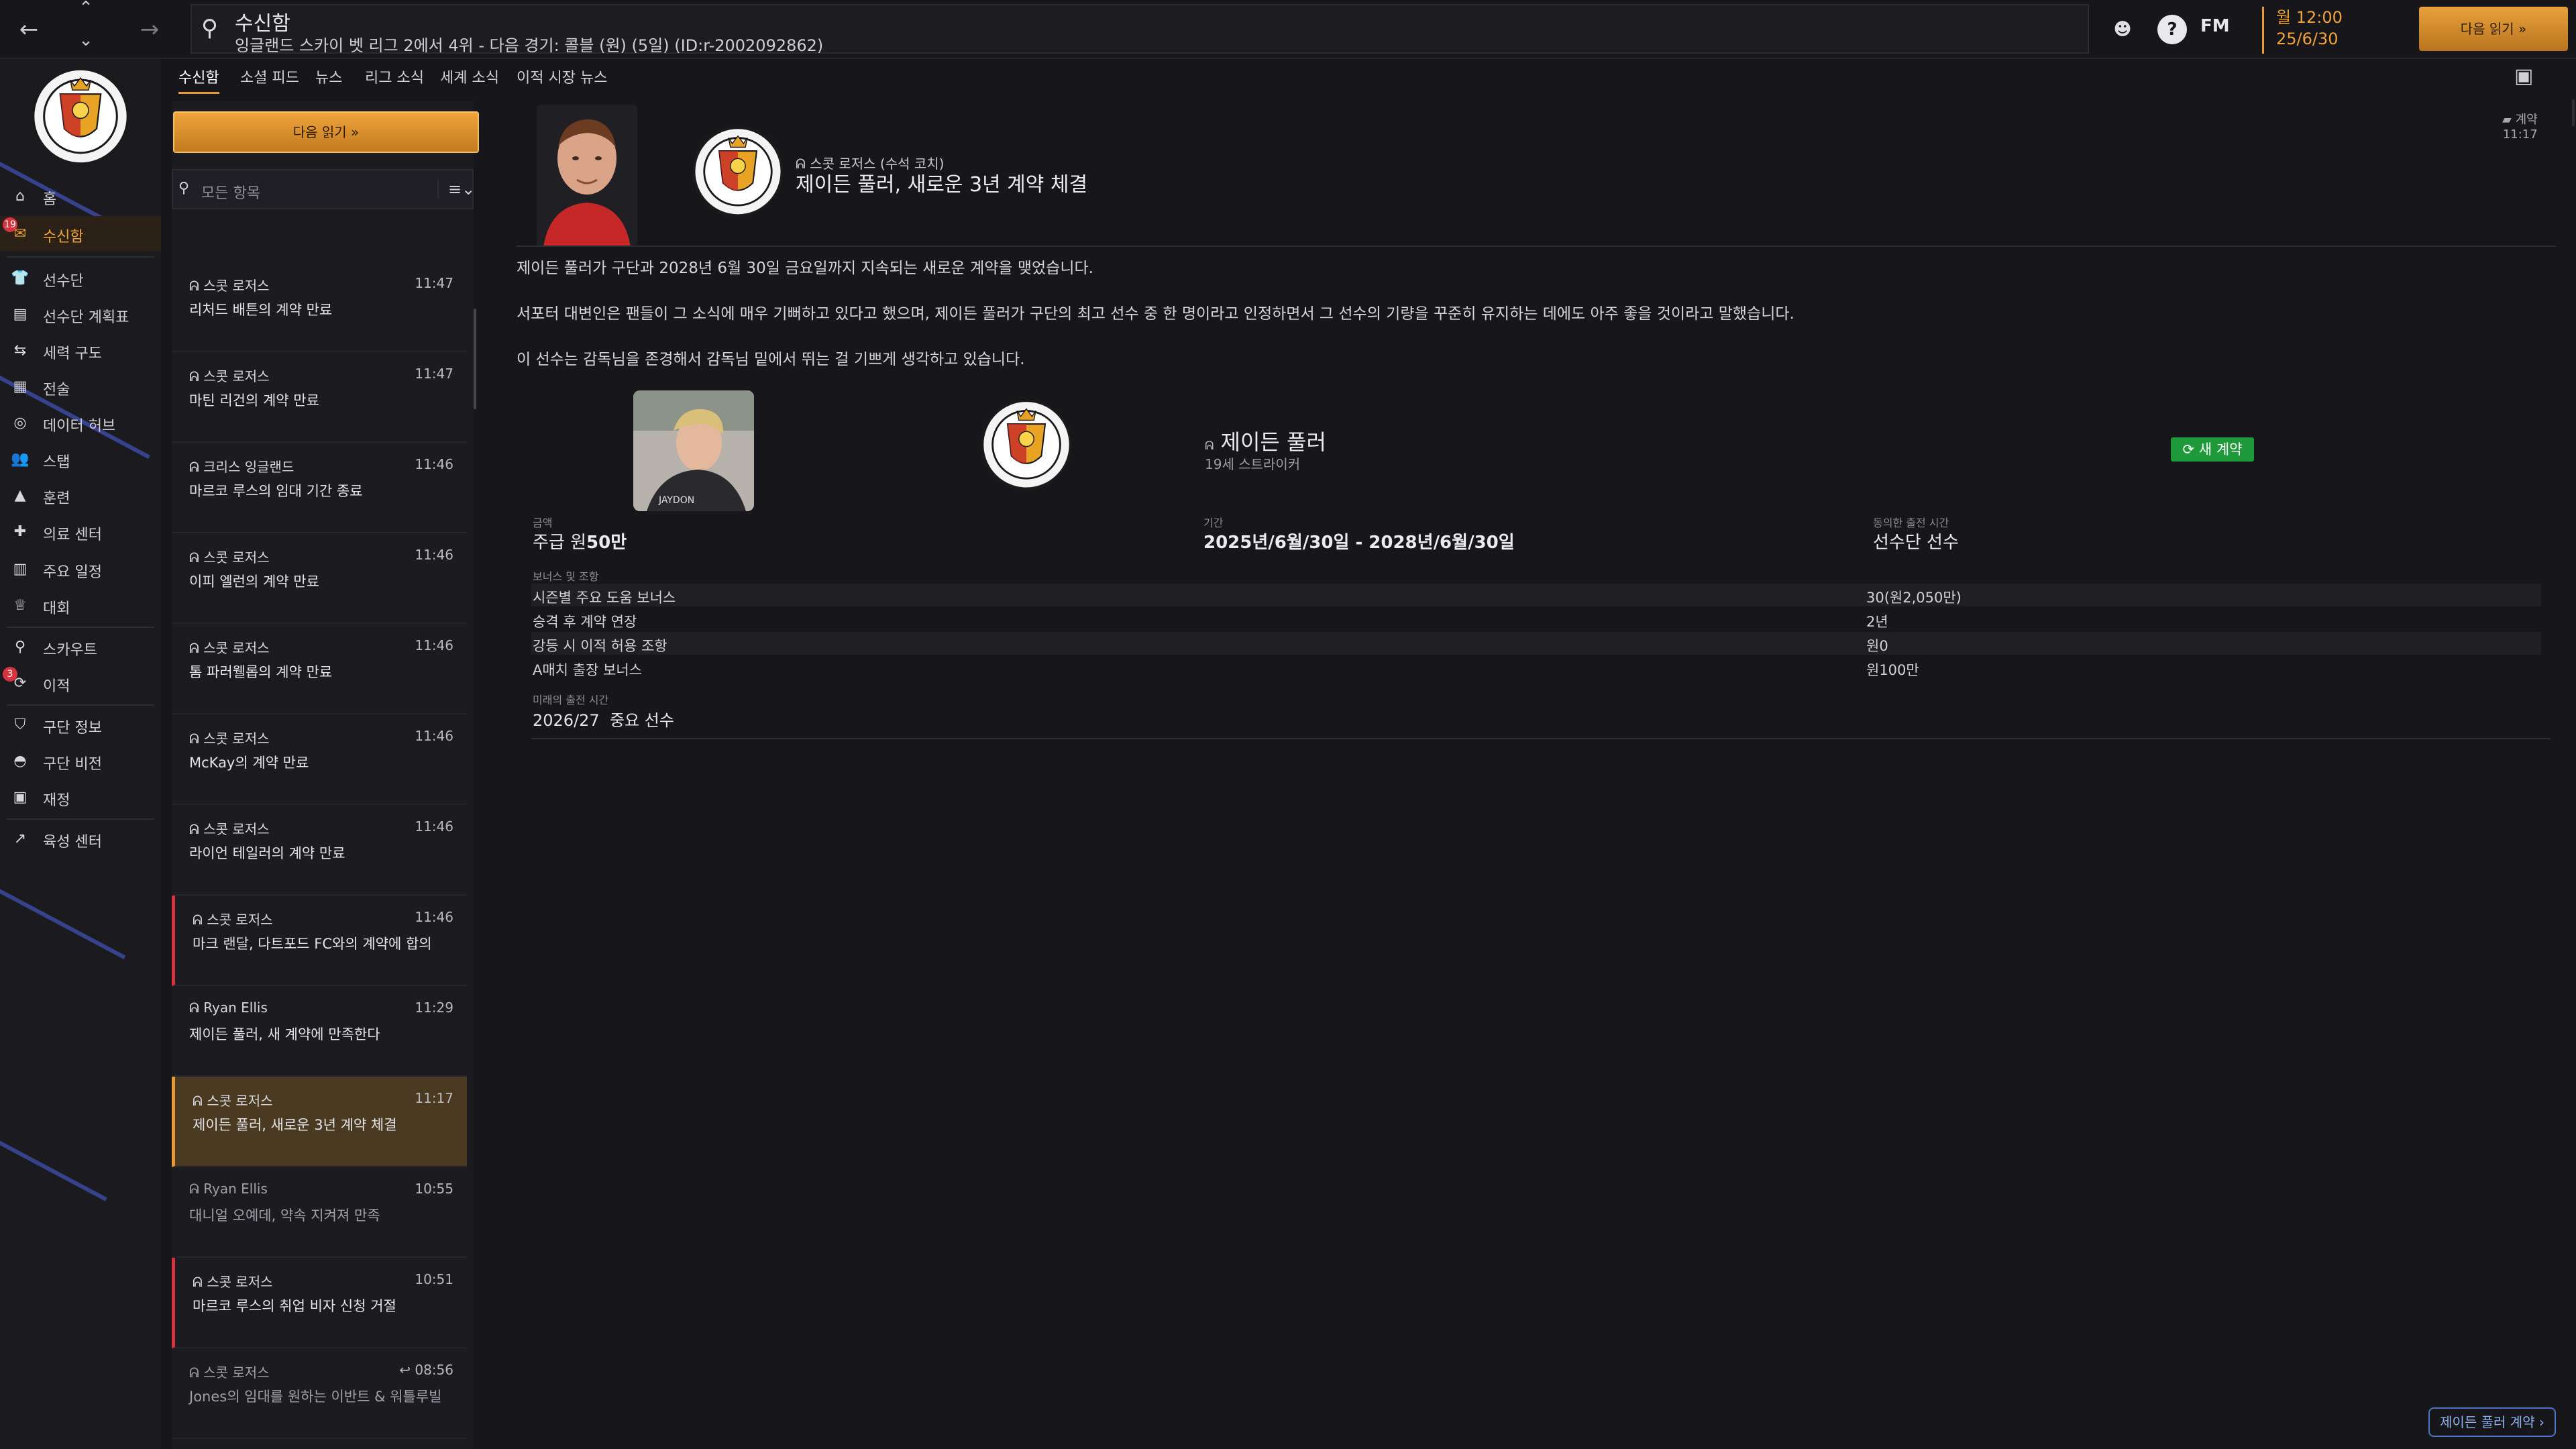  Describe the element at coordinates (56, 498) in the screenshot. I see `sidebar-item-label: 훈련` at that location.